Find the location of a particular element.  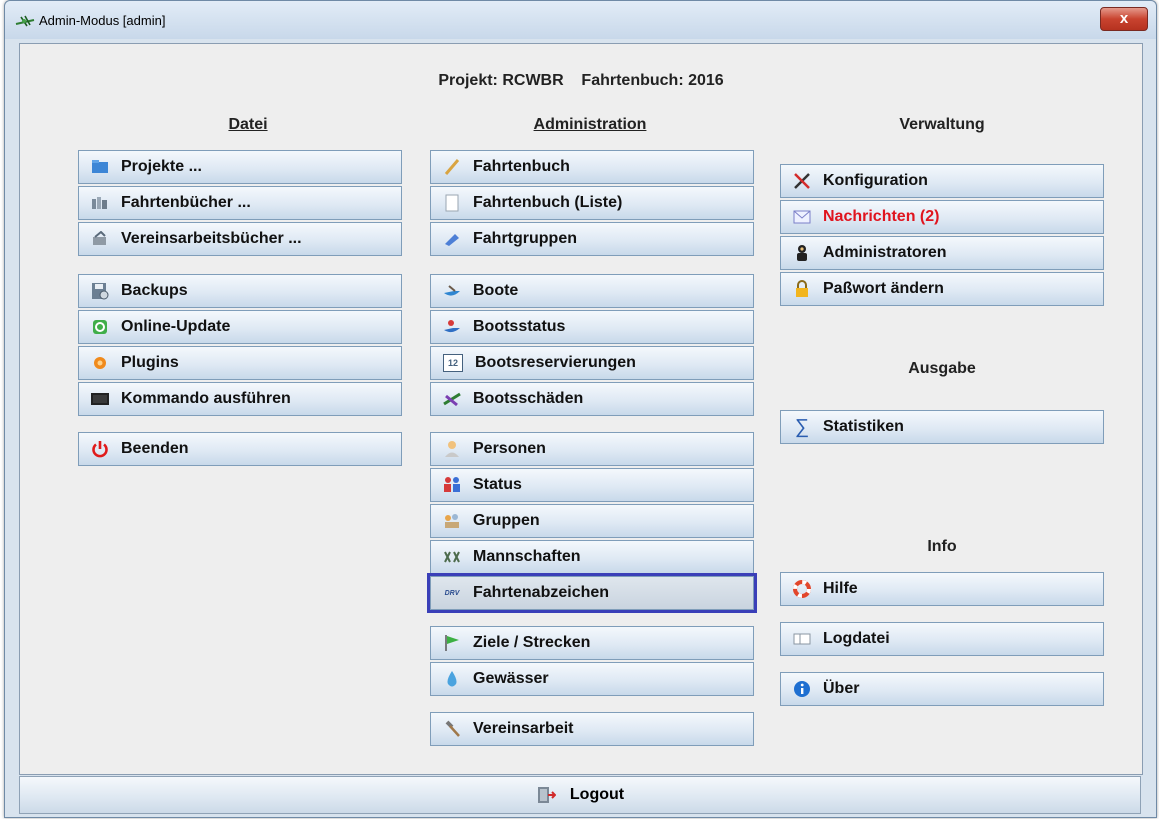

hilfe-label: Hilfe is located at coordinates (840, 588).